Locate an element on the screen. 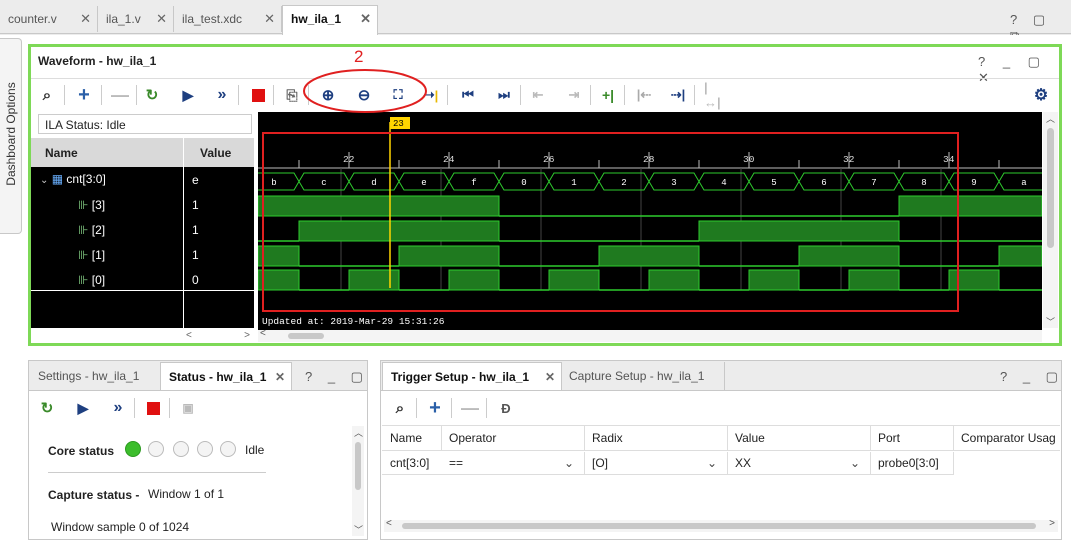 Image resolution: width=1071 pixels, height=549 pixels. operator-select: == ⌄ is located at coordinates (514, 463).